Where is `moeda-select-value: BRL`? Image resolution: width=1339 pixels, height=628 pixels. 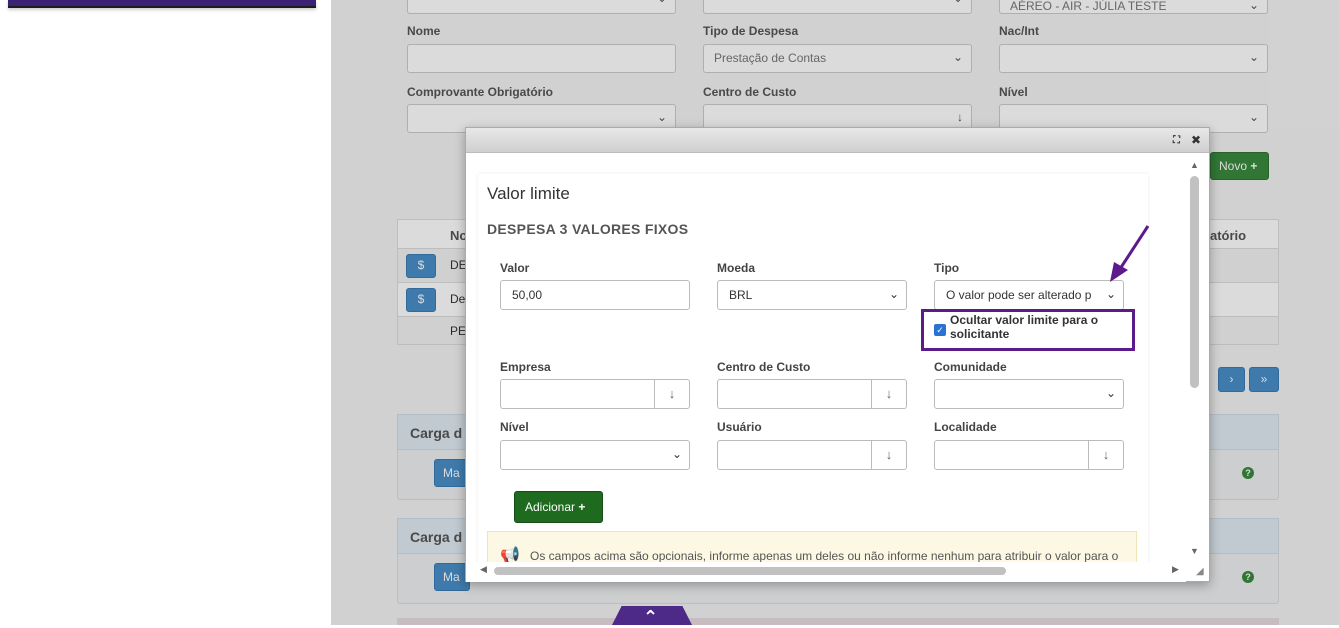 moeda-select-value: BRL is located at coordinates (741, 295).